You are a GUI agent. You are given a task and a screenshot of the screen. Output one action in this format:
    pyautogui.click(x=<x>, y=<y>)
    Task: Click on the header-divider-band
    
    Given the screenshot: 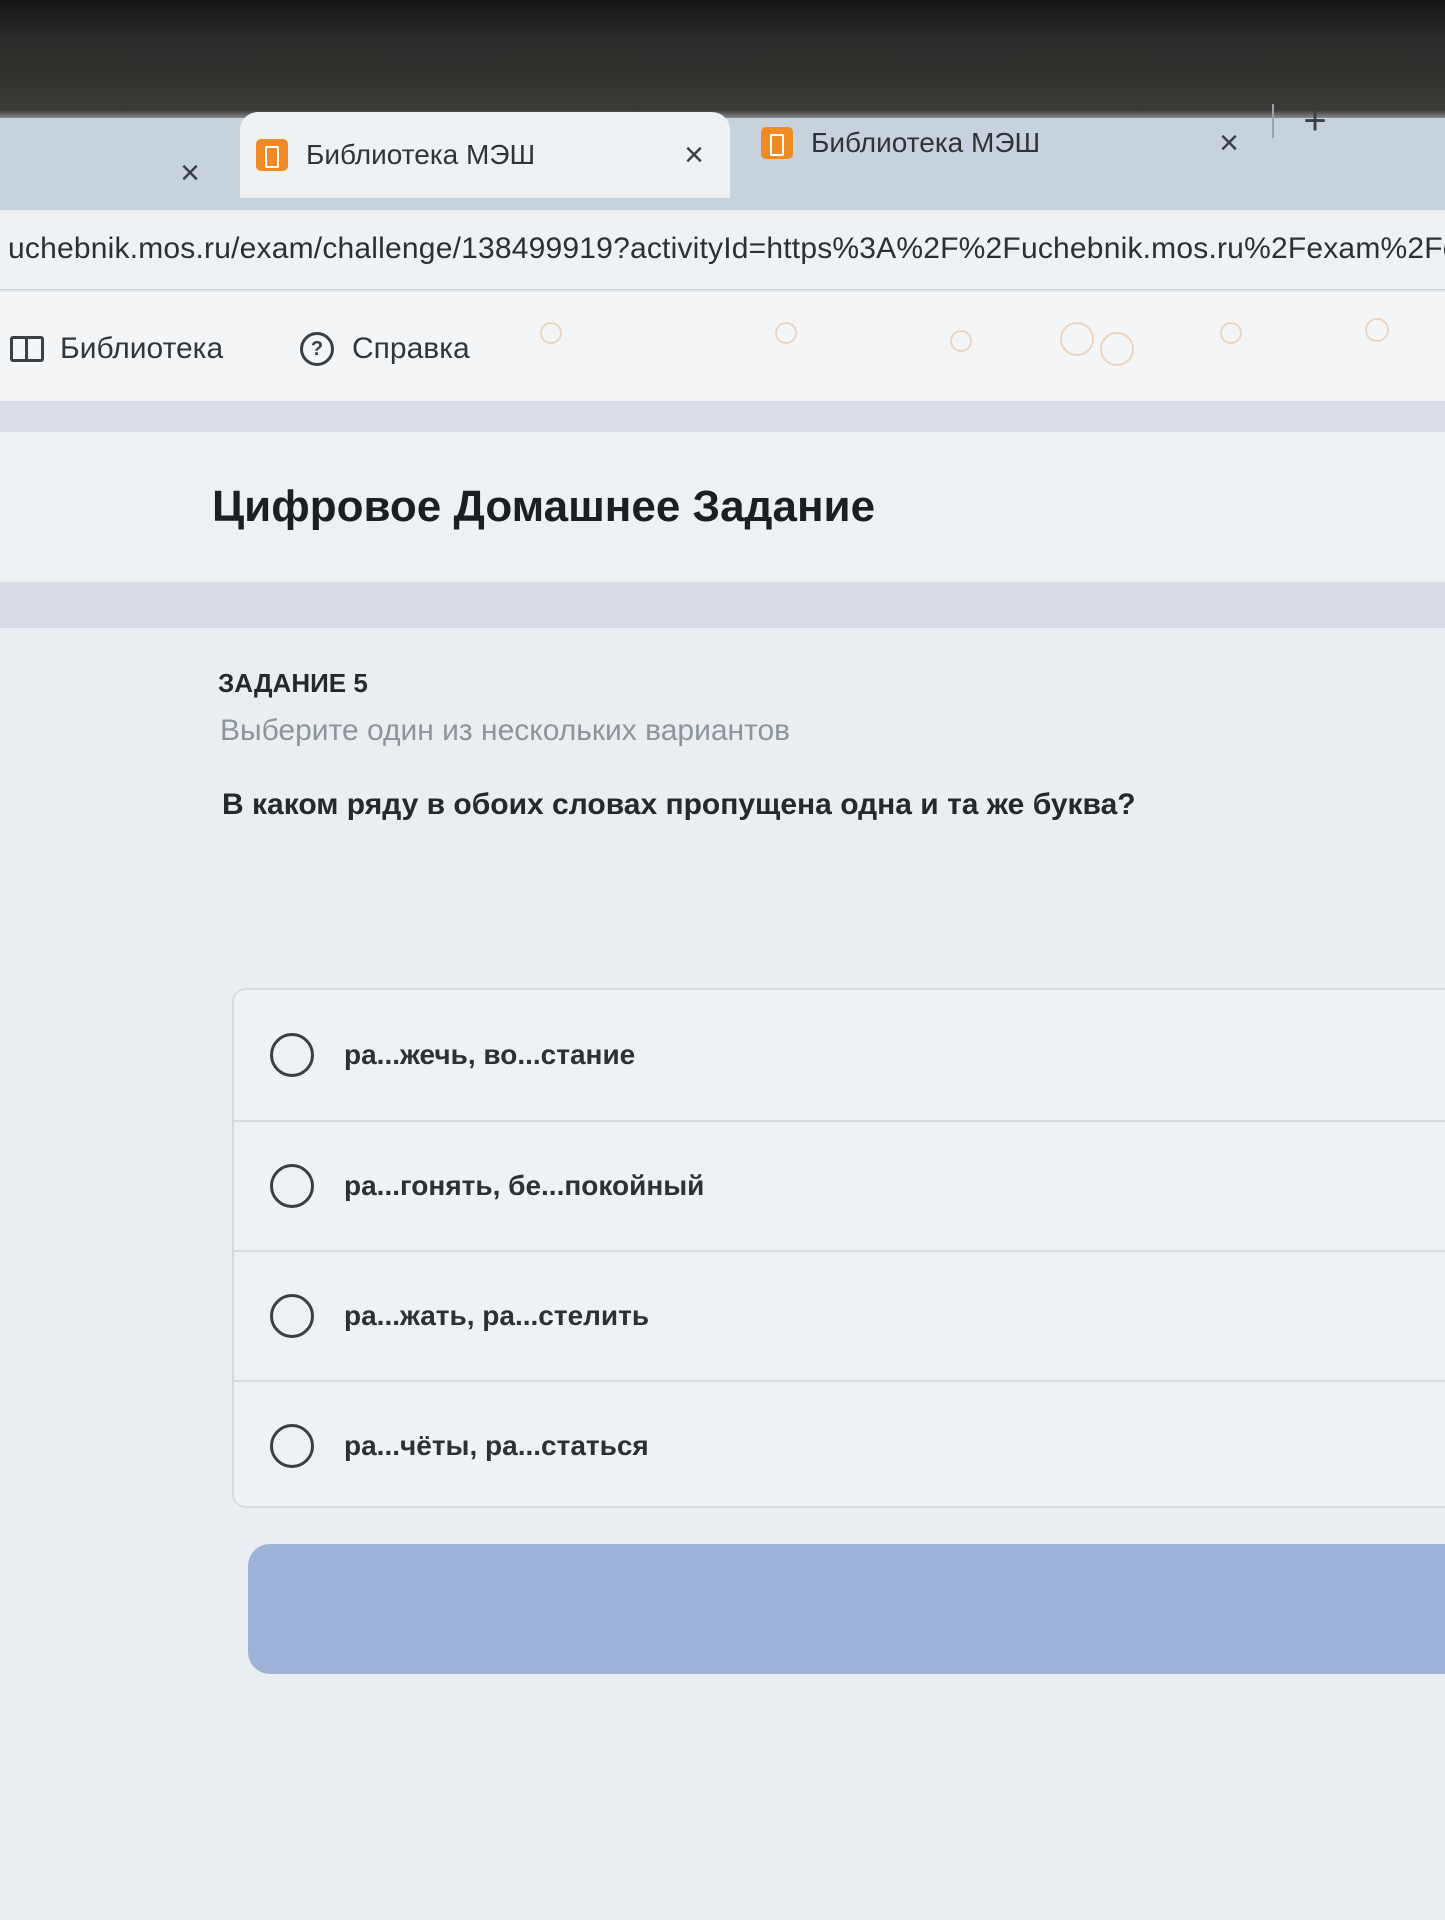 What is the action you would take?
    pyautogui.click(x=722, y=417)
    